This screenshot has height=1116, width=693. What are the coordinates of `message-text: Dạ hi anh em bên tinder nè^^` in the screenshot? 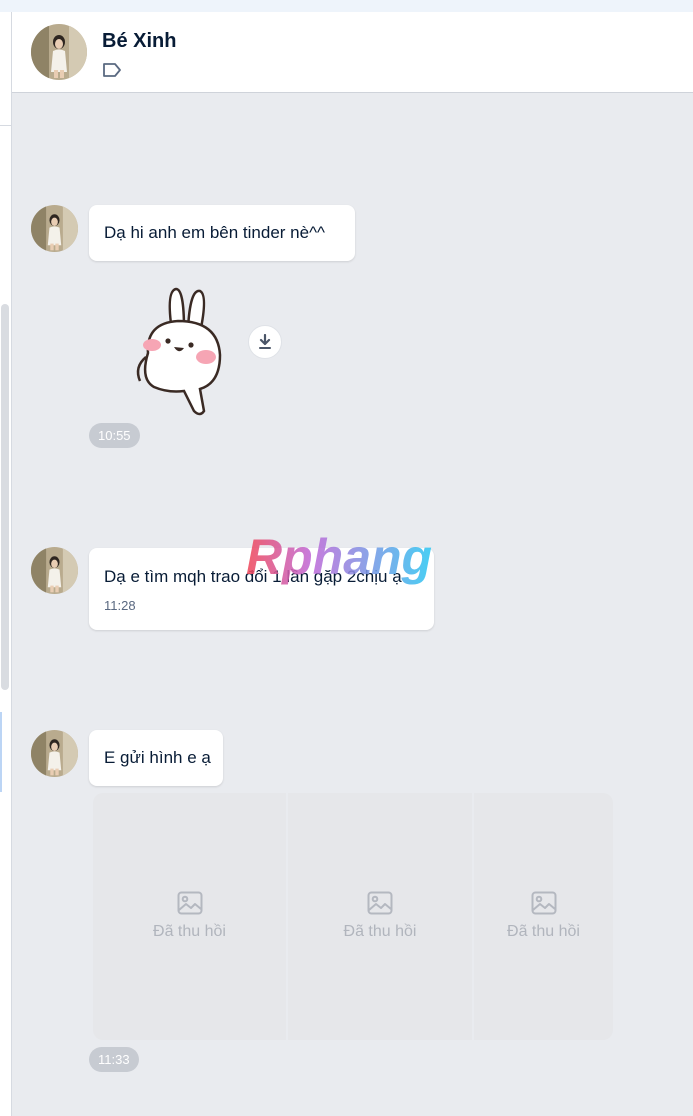 It's located at (215, 232).